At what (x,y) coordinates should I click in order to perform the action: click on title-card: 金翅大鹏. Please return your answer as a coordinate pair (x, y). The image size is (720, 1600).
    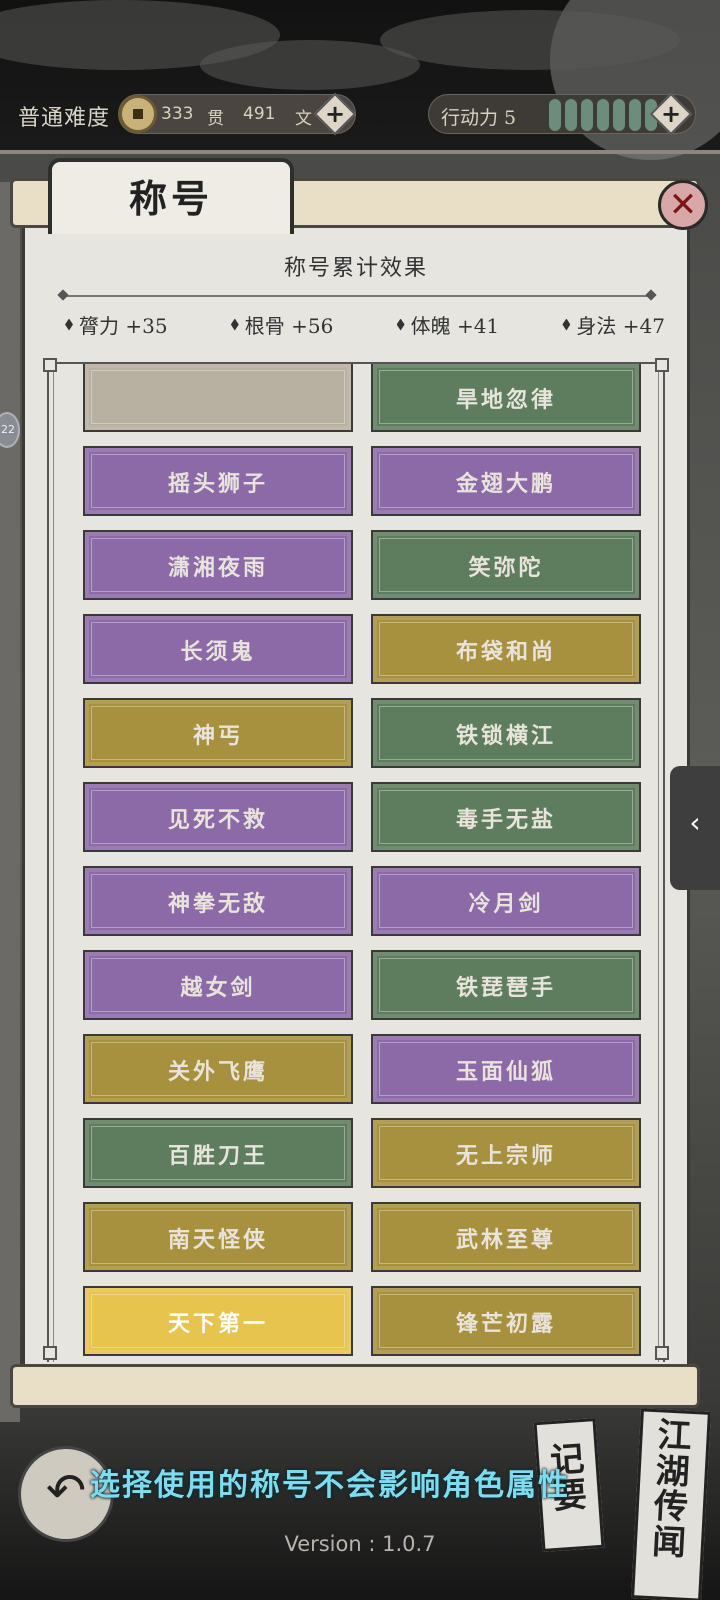
    Looking at the image, I should click on (506, 481).